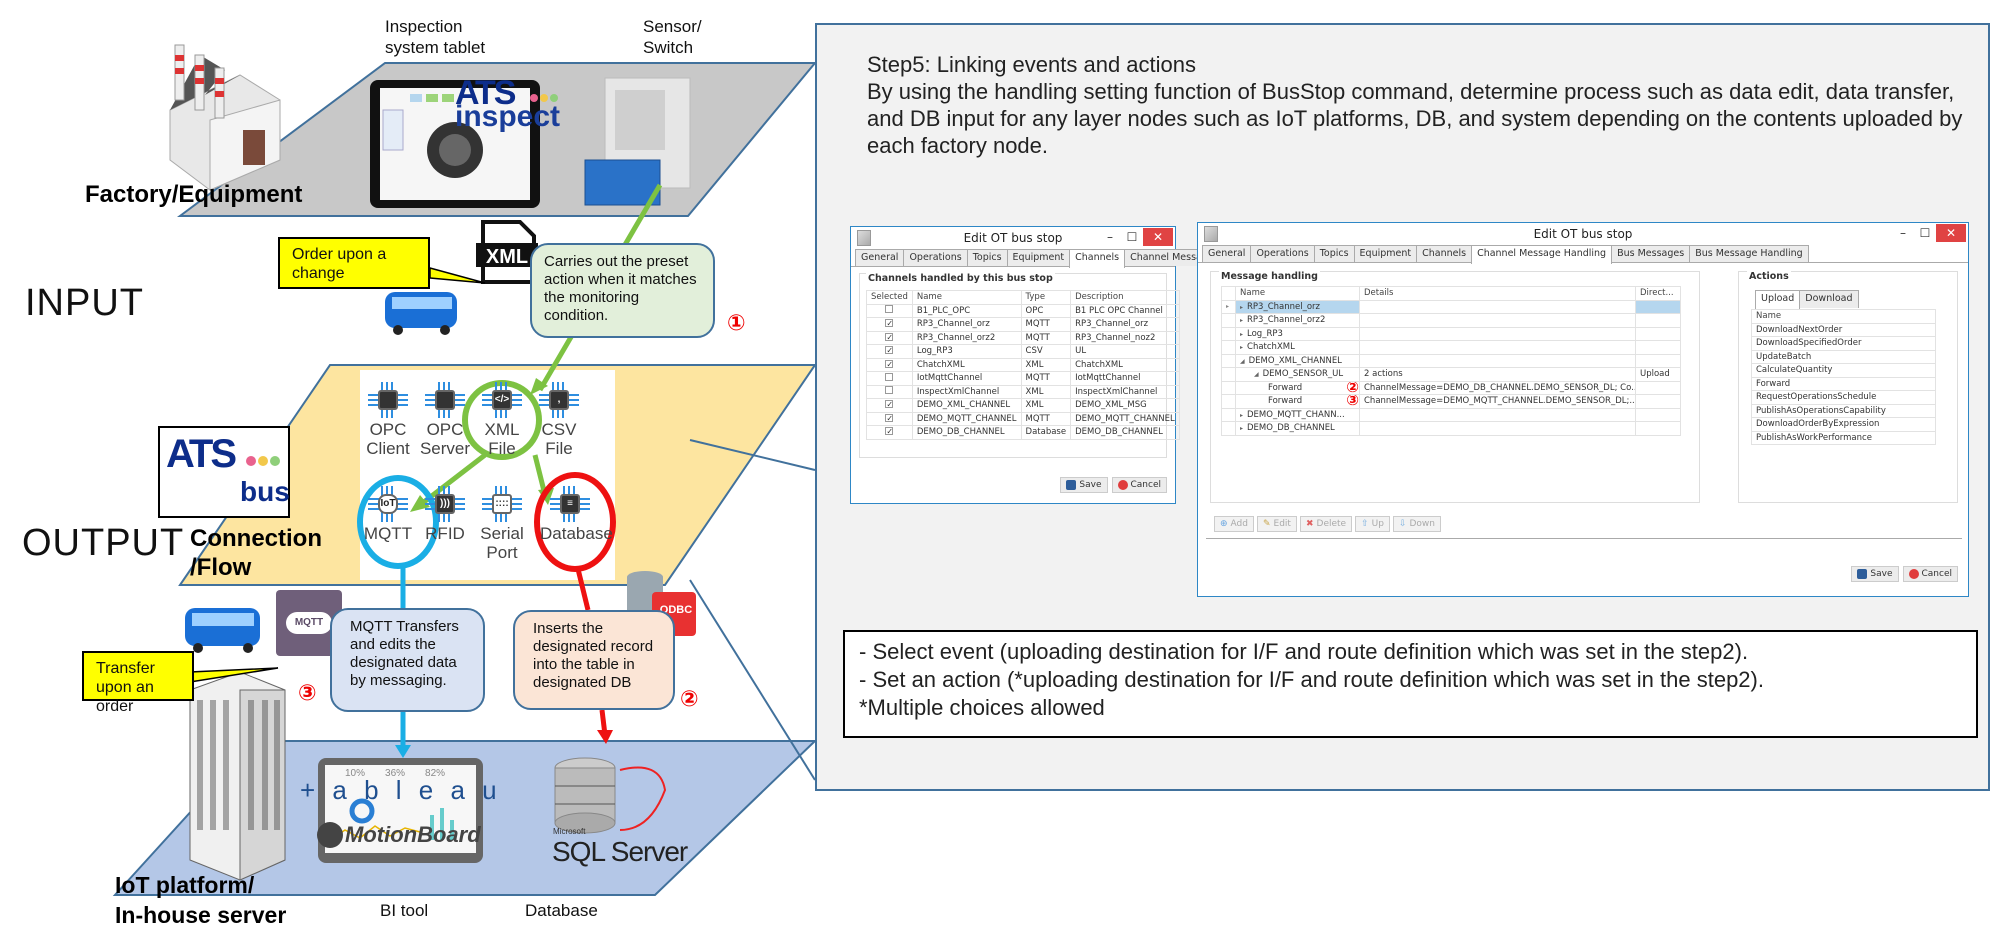  What do you see at coordinates (1843, 383) in the screenshot?
I see `action-row: Forward` at bounding box center [1843, 383].